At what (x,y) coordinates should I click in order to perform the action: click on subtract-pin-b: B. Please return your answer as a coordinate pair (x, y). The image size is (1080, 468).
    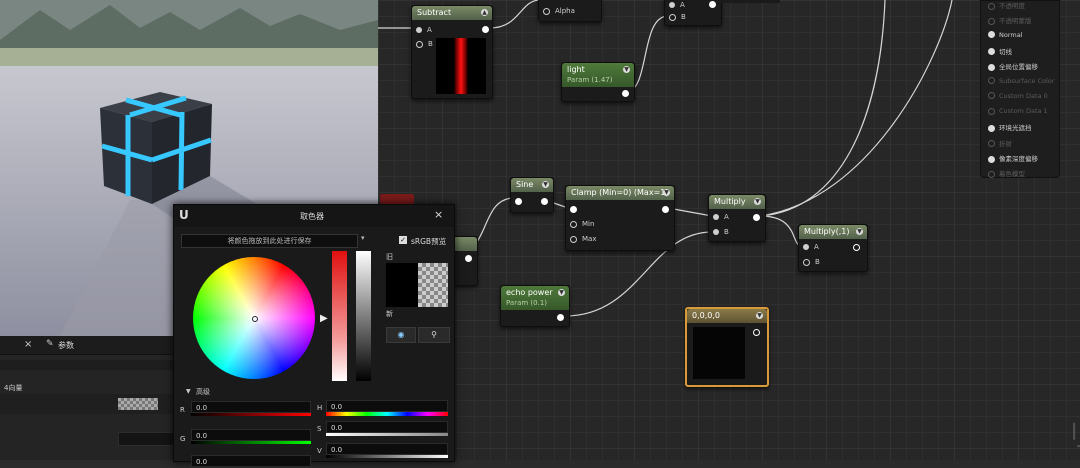
    Looking at the image, I should click on (424, 44).